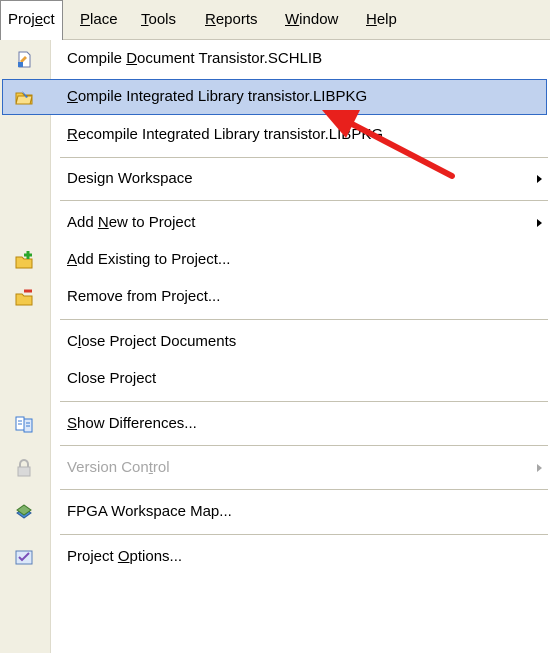 This screenshot has height=653, width=550. I want to click on menubar-help-mnemonic: H, so click(371, 19).